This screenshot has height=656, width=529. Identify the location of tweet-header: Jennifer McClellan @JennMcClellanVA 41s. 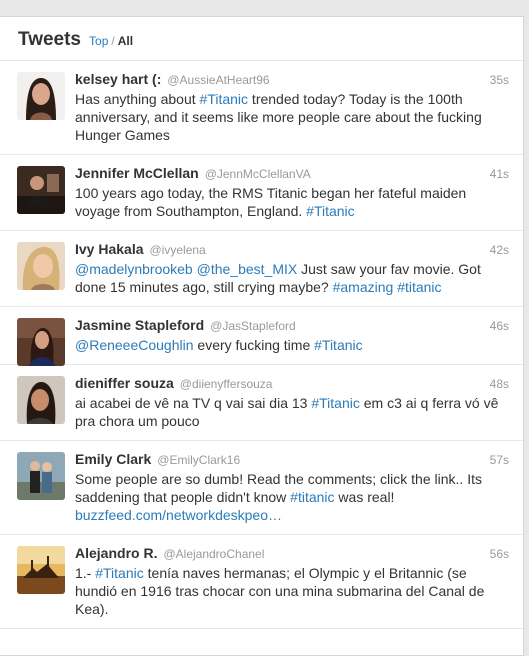
(292, 174).